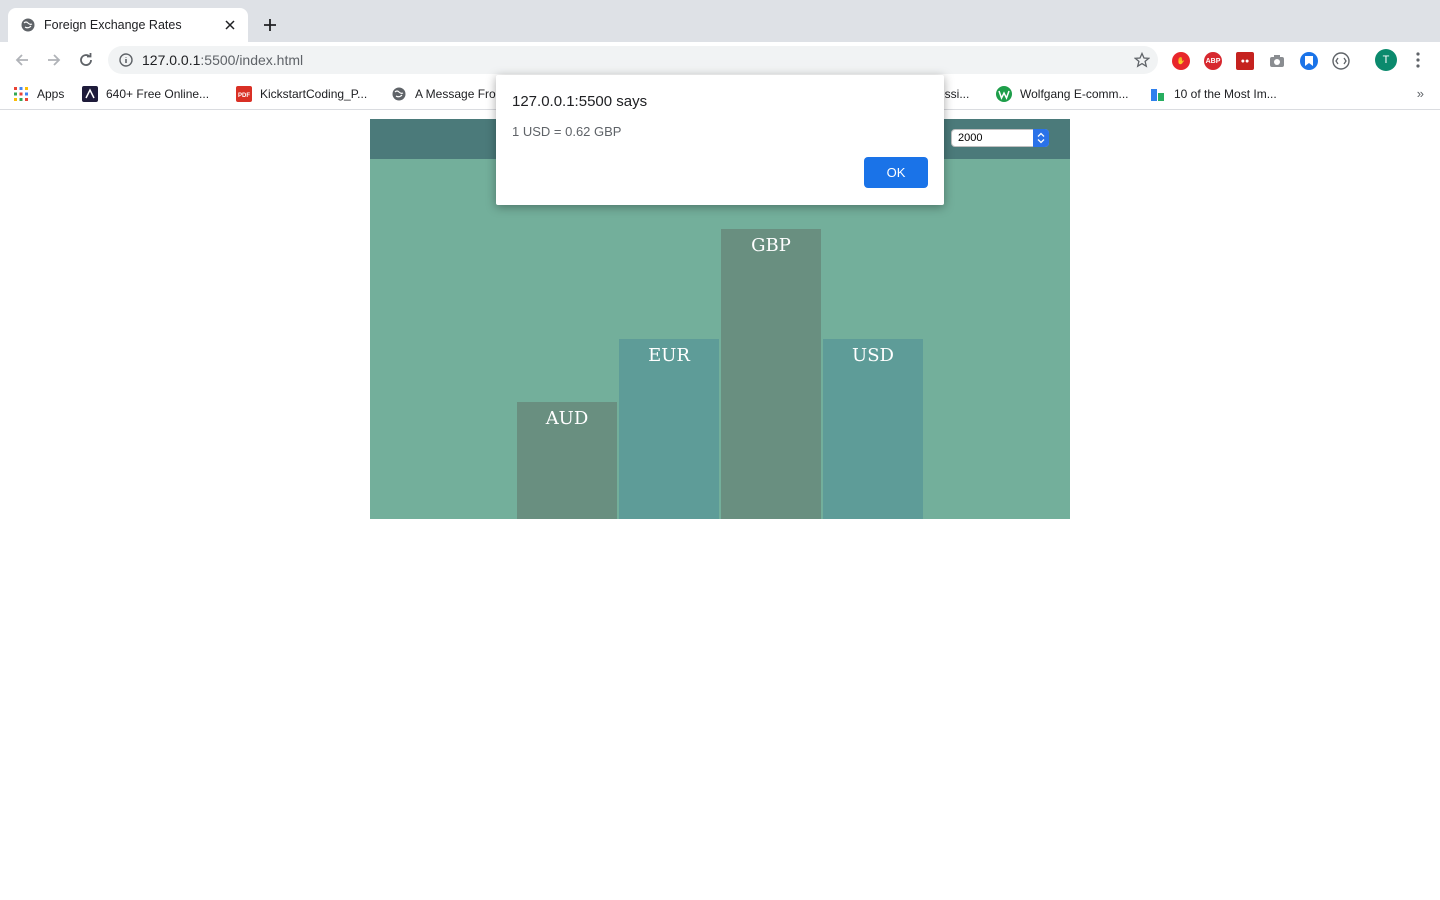 The height and width of the screenshot is (900, 1440). What do you see at coordinates (455, 94) in the screenshot?
I see `bookmark-label: A Message Fro` at bounding box center [455, 94].